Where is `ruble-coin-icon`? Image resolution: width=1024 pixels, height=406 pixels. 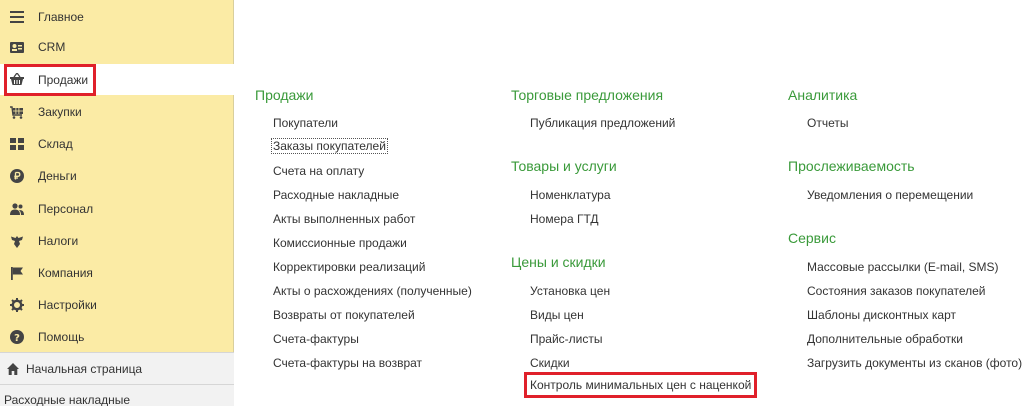 ruble-coin-icon is located at coordinates (17, 176).